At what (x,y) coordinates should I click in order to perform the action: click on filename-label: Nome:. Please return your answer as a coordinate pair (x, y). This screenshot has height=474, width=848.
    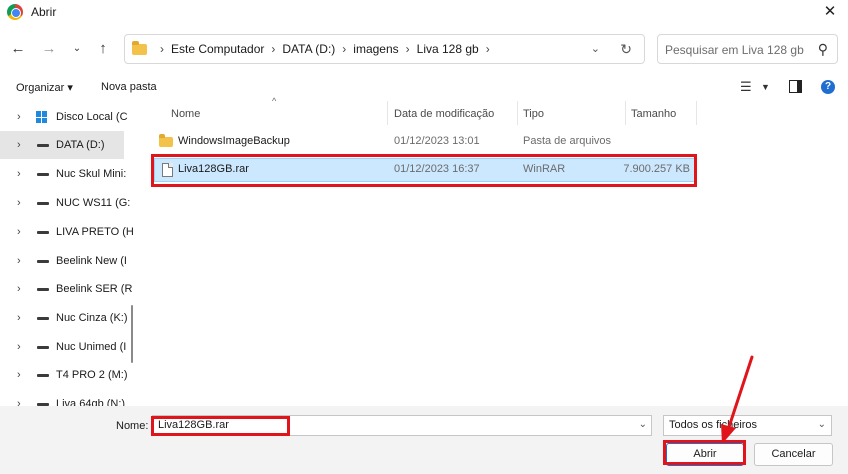
    Looking at the image, I should click on (132, 426).